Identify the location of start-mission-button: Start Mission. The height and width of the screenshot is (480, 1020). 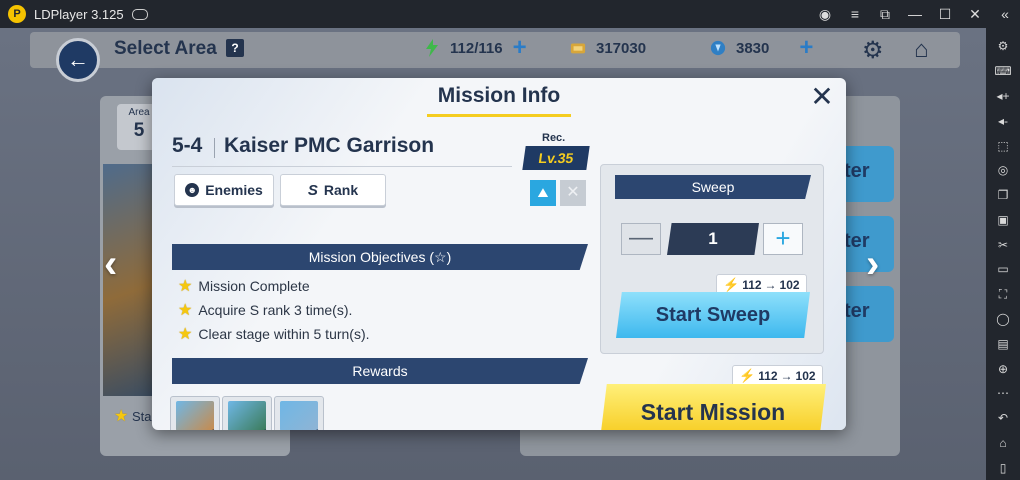
(713, 407).